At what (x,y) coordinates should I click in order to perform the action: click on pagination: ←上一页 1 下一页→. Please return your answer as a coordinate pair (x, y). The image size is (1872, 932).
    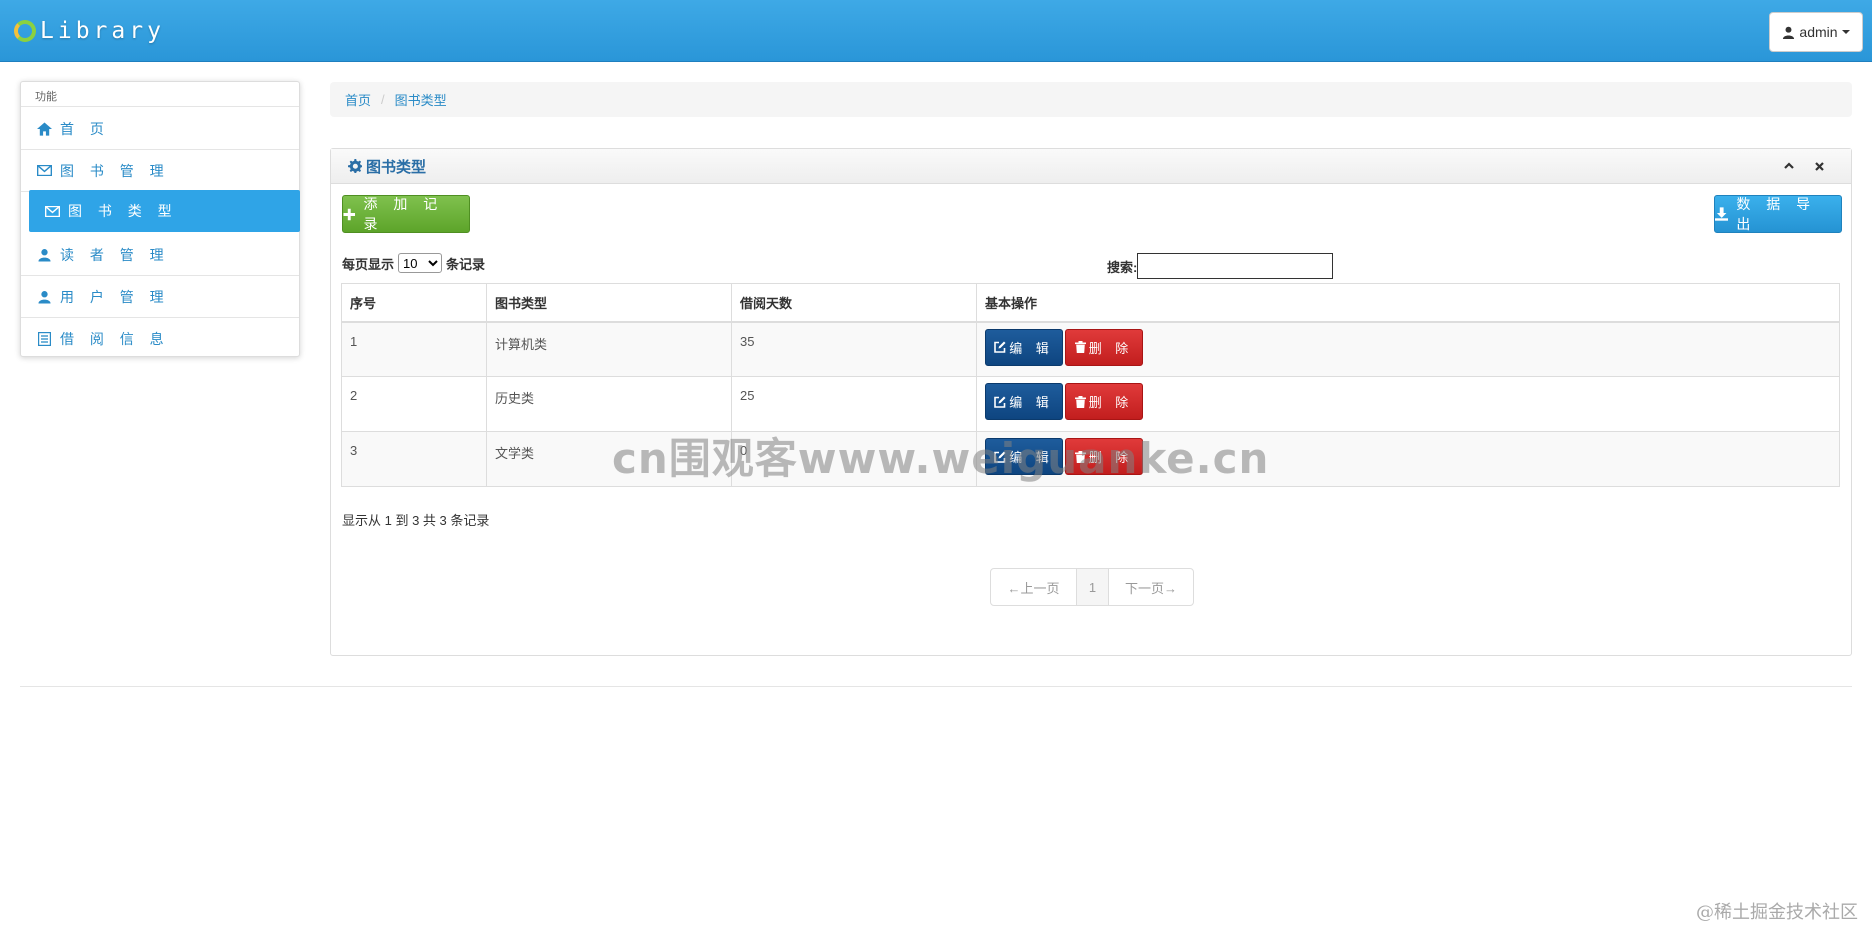
    Looking at the image, I should click on (1092, 587).